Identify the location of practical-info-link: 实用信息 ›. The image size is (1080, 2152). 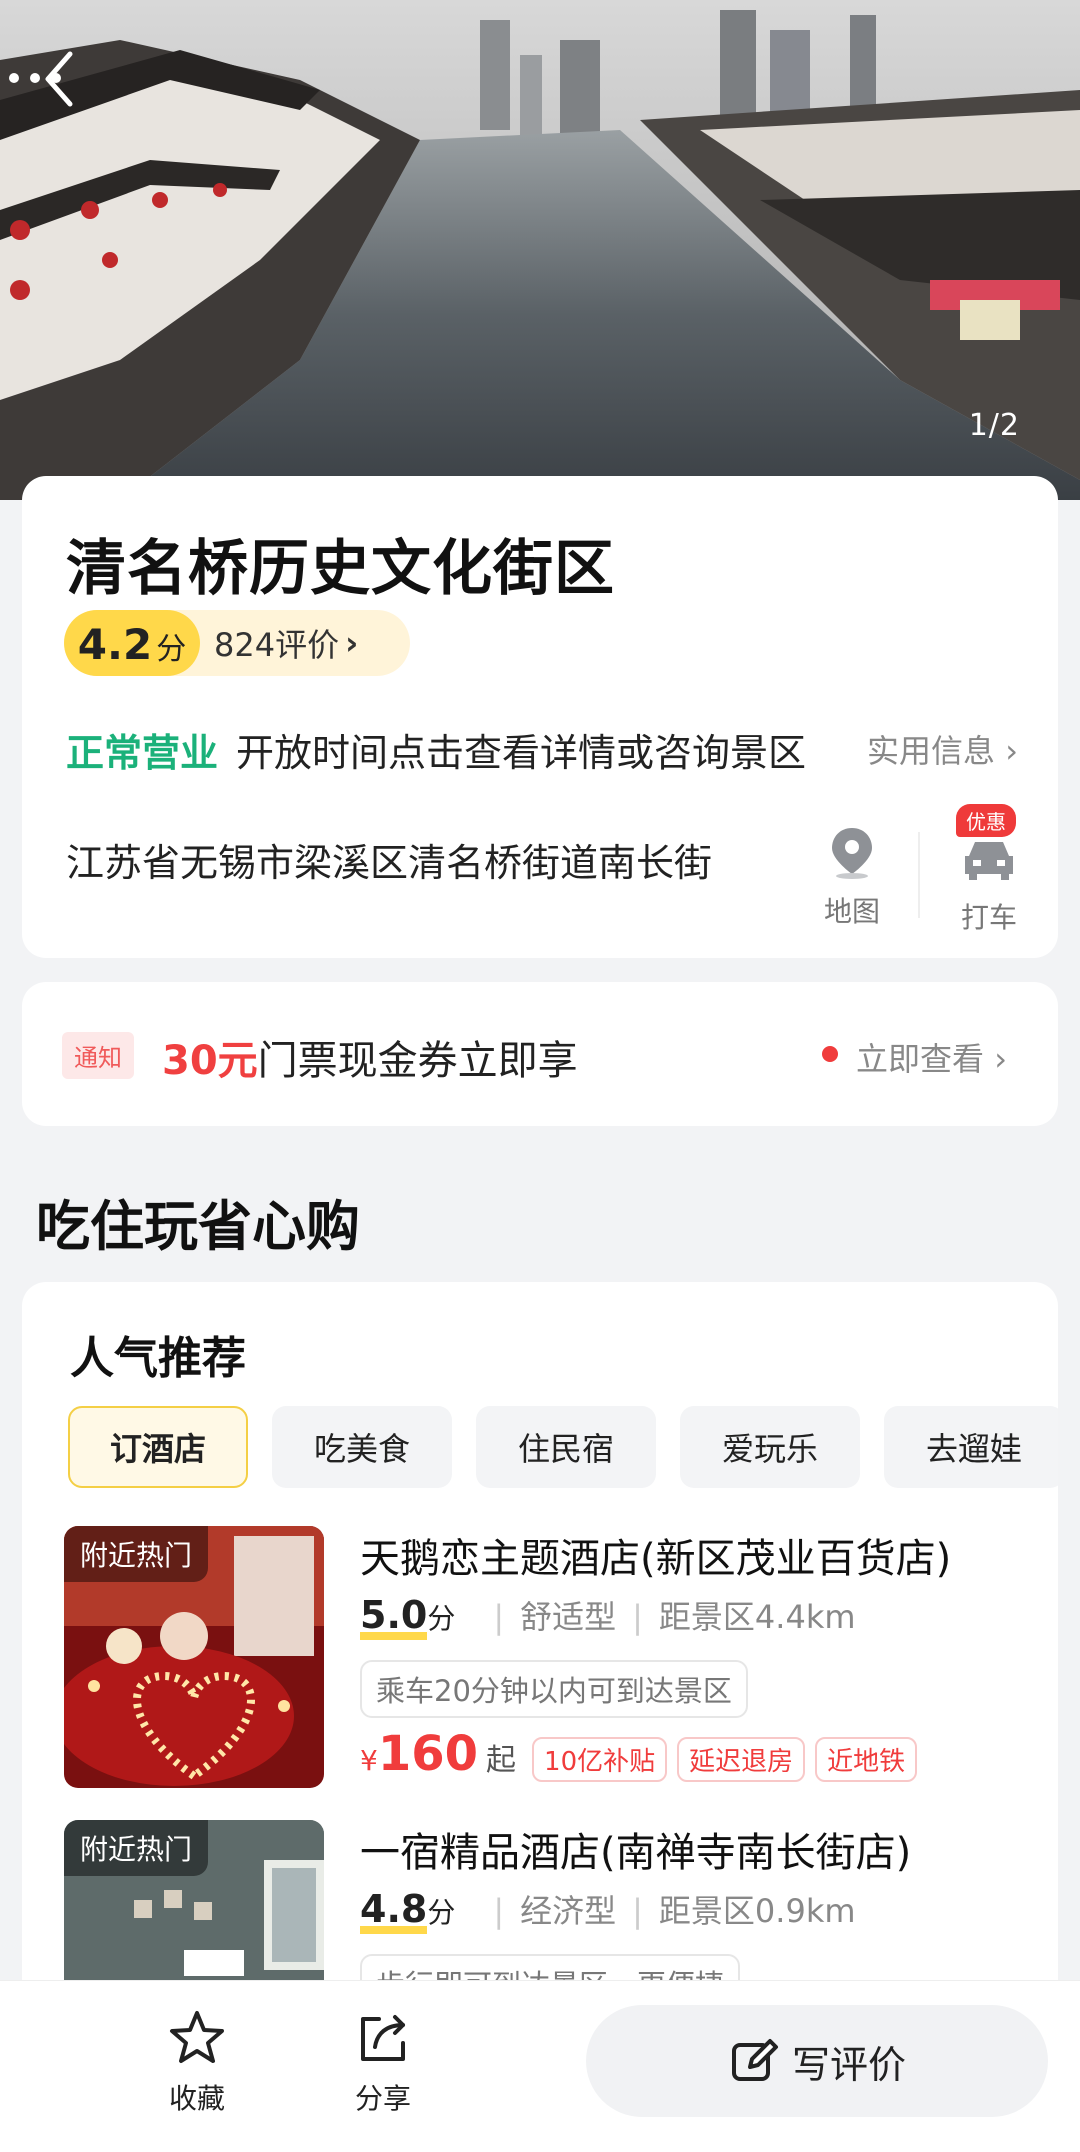
(942, 749).